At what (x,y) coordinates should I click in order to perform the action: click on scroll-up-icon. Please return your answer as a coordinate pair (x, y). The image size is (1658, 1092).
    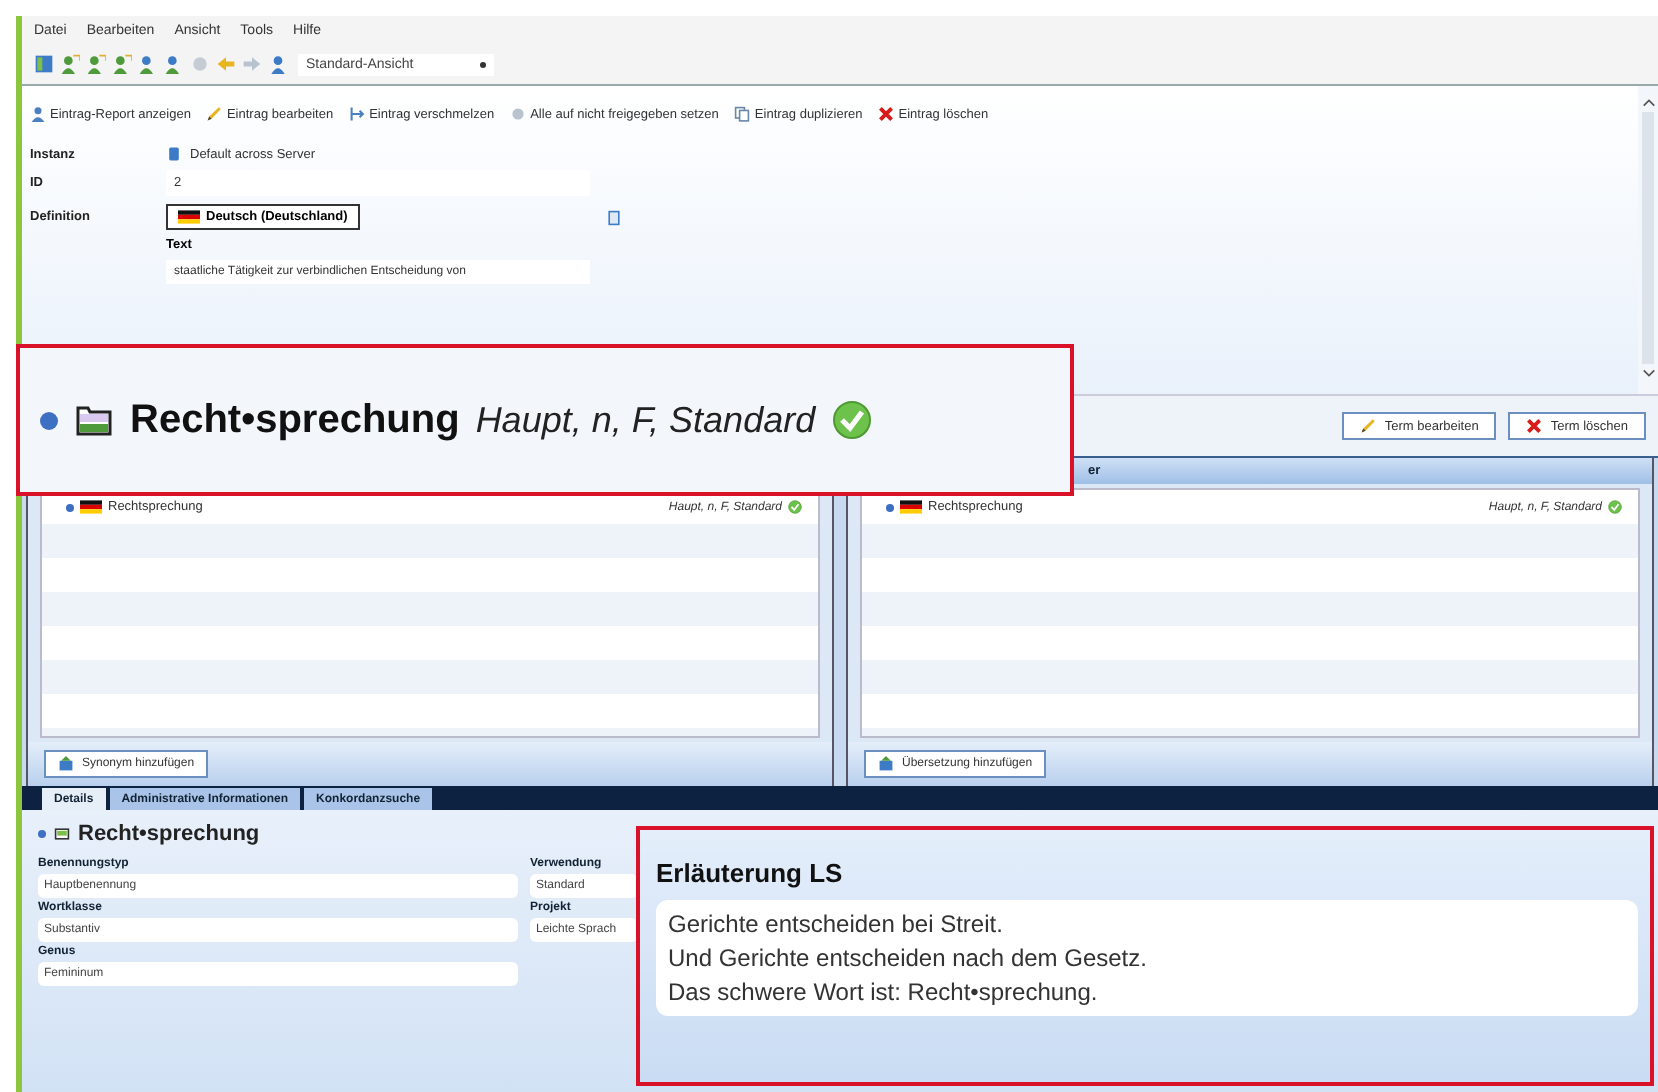
    Looking at the image, I should click on (1648, 103).